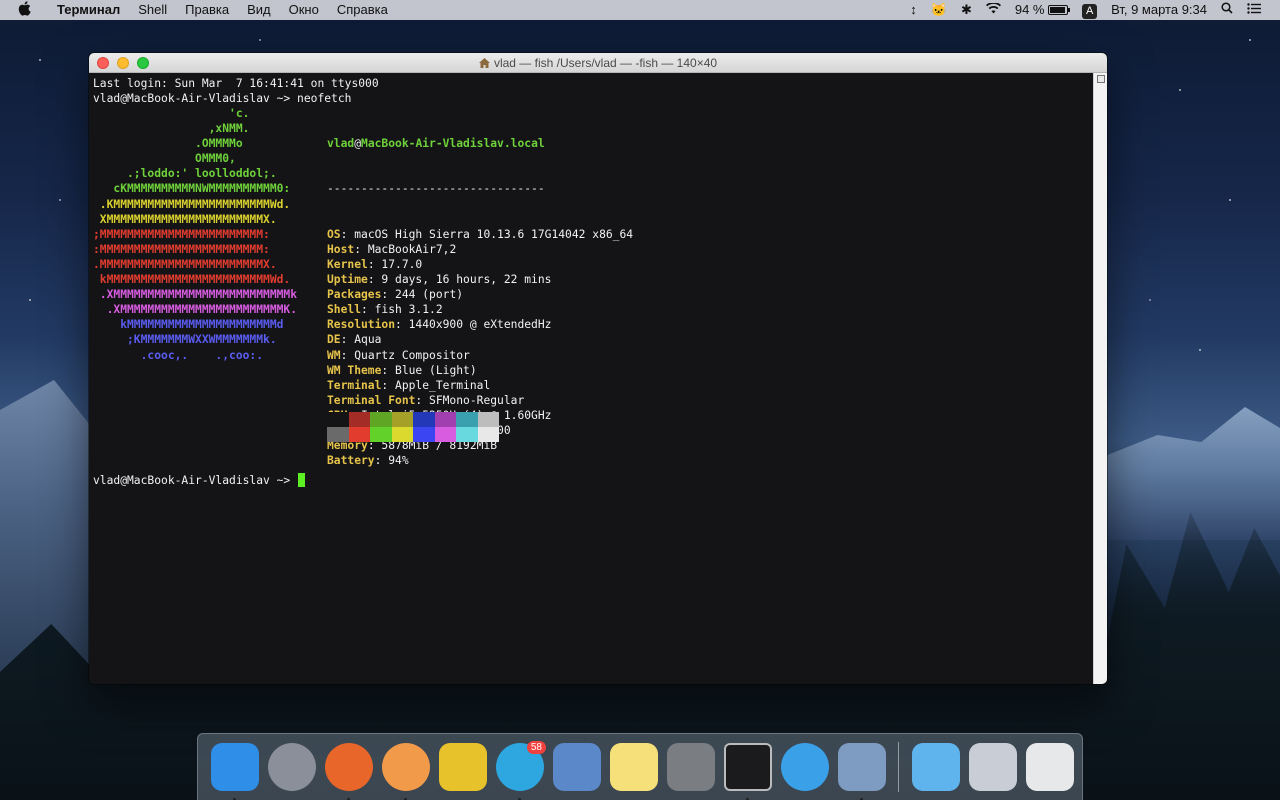 The width and height of the screenshot is (1280, 800). What do you see at coordinates (747, 769) in the screenshot?
I see `dock-item-terminal` at bounding box center [747, 769].